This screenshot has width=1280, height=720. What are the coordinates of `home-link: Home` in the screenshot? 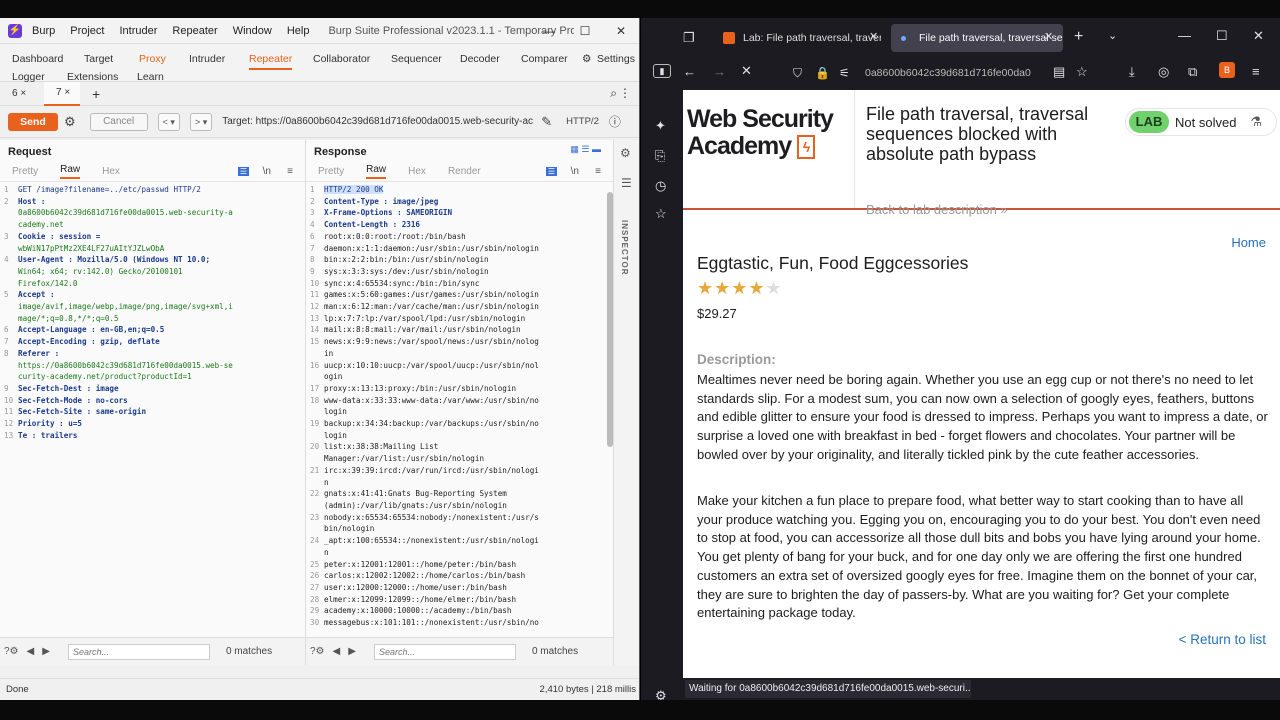 It's located at (1248, 242).